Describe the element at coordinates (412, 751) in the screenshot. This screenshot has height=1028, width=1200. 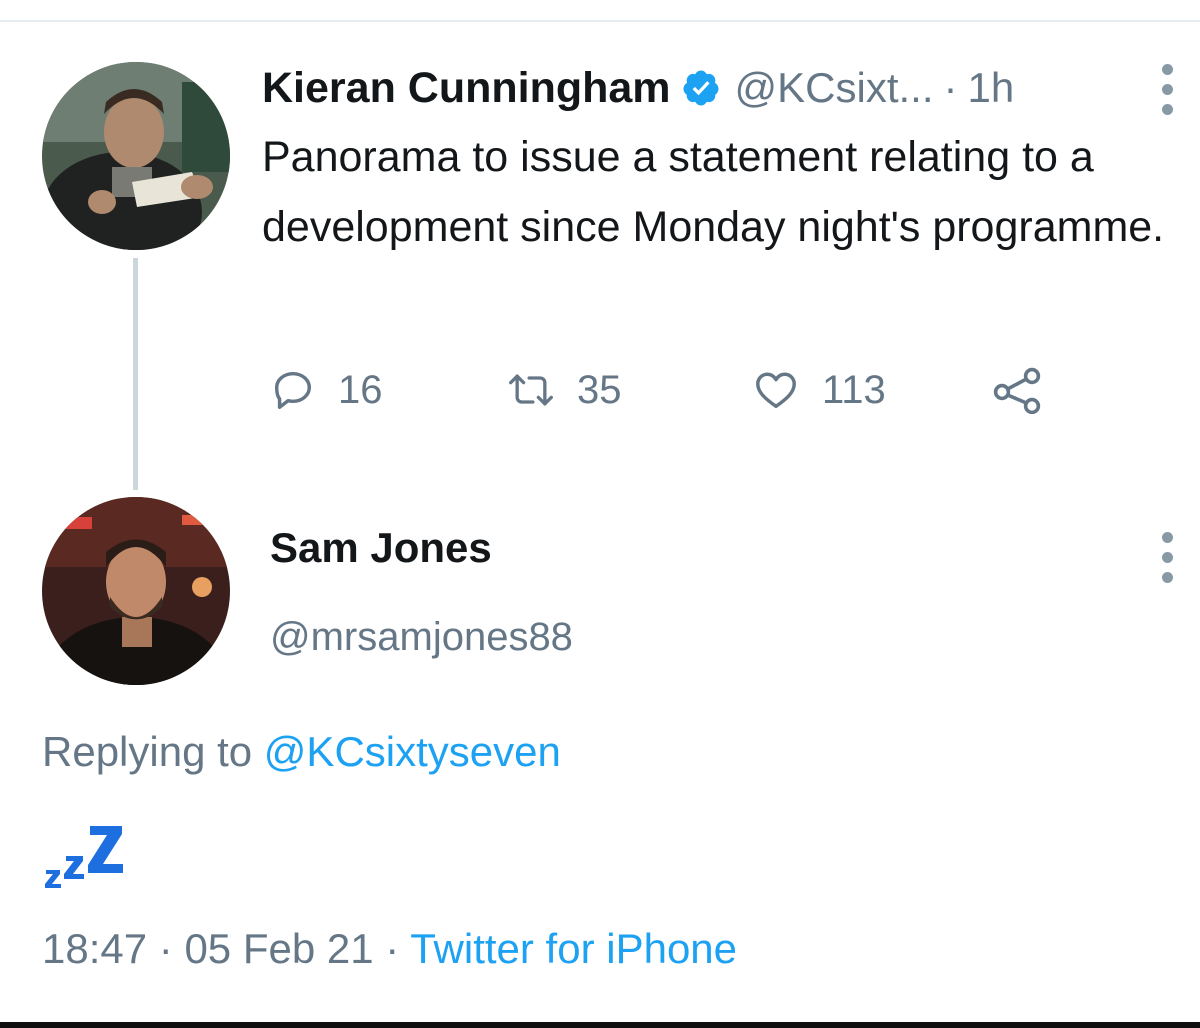
I see `replying-to-mention: @KCsixtyseven` at that location.